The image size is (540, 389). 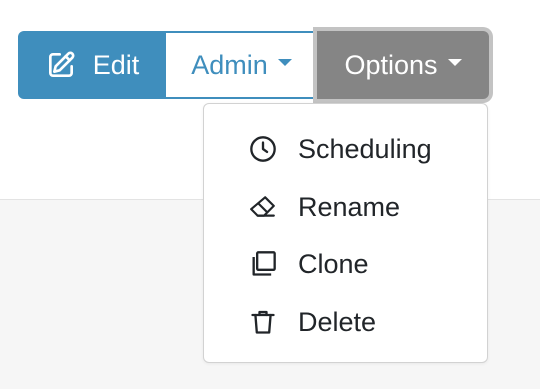 I want to click on menu-item-label: Delete, so click(x=337, y=321).